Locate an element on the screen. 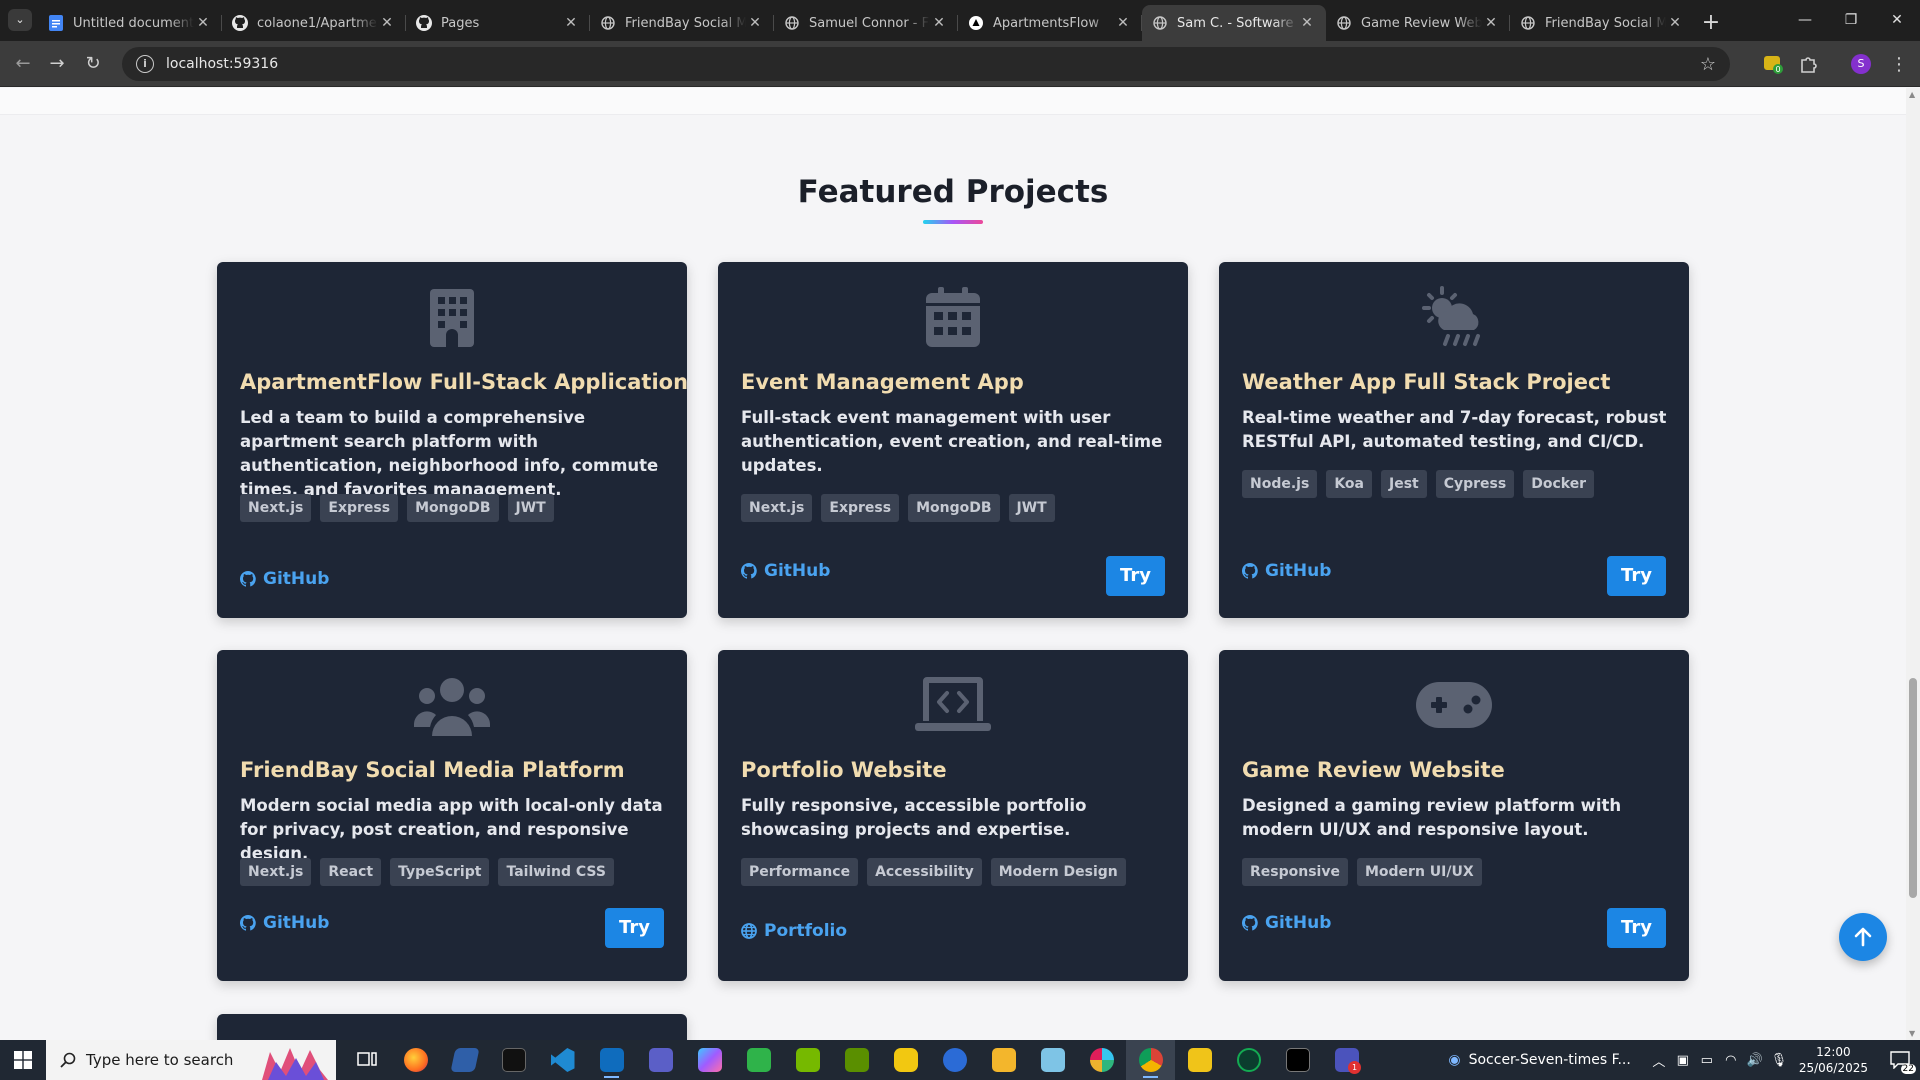 This screenshot has width=1920, height=1080. tab-samuel-connor: Samuel Connor - Full Stack ✕ is located at coordinates (866, 23).